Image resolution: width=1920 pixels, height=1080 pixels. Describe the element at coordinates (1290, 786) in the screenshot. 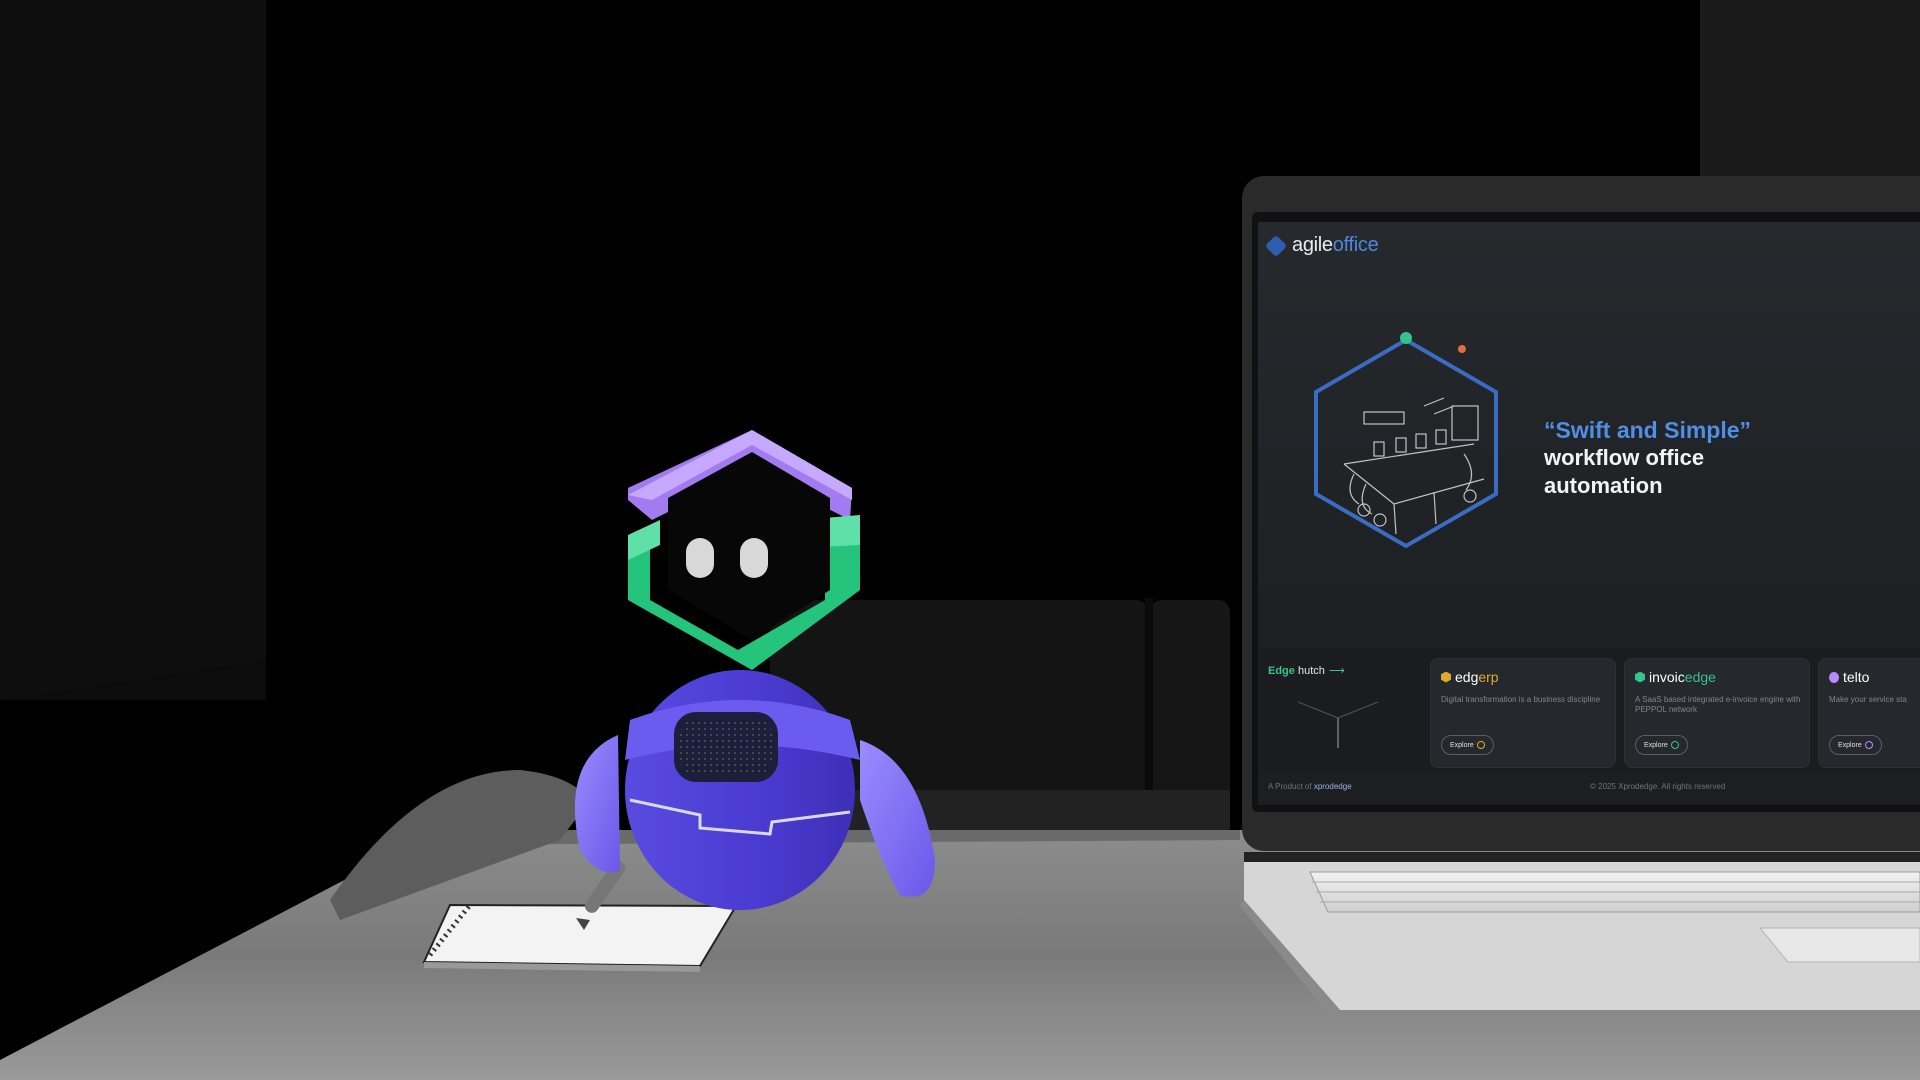

I see `footer-left-text: A Product of` at that location.